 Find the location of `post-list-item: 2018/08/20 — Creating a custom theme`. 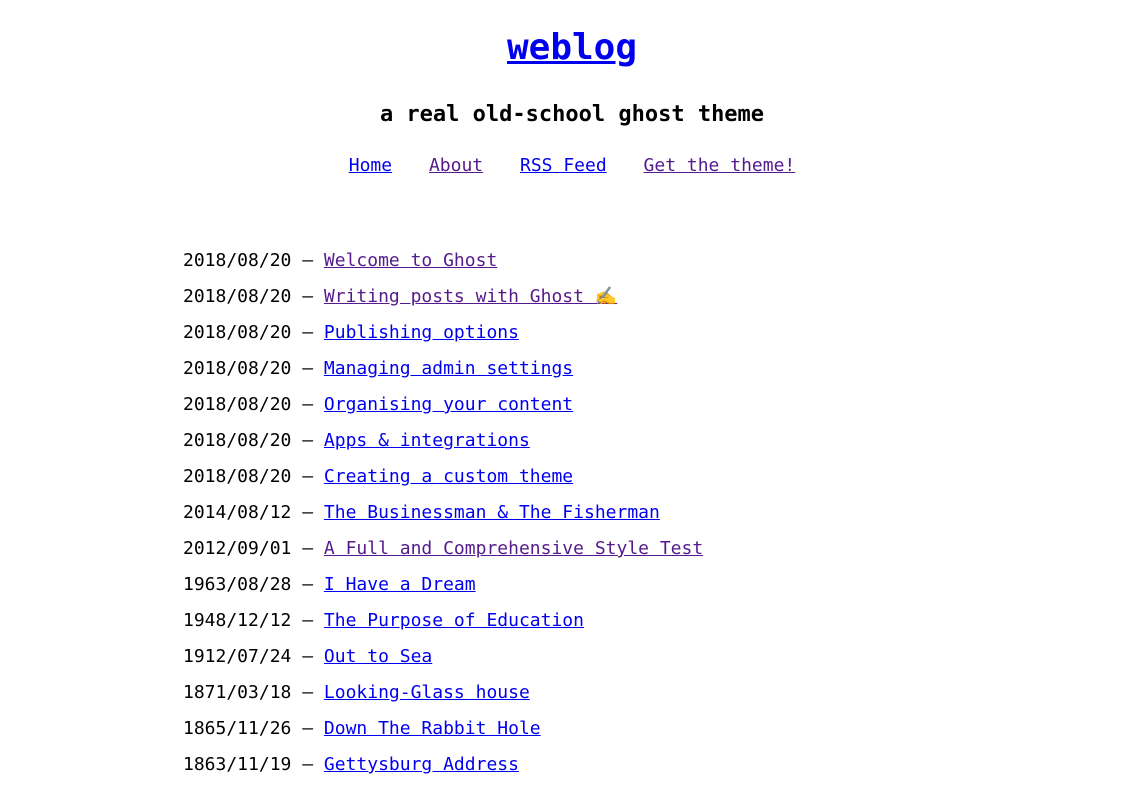

post-list-item: 2018/08/20 — Creating a custom theme is located at coordinates (443, 482).